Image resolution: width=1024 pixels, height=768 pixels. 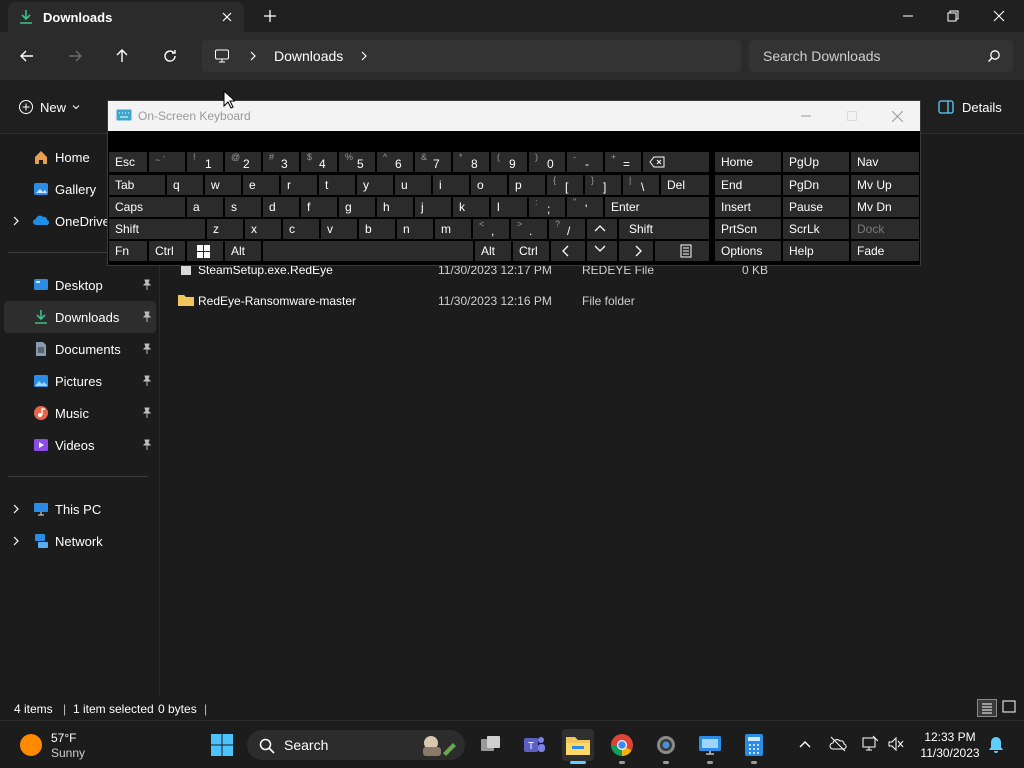 What do you see at coordinates (996, 745) in the screenshot?
I see `notification-bell-icon` at bounding box center [996, 745].